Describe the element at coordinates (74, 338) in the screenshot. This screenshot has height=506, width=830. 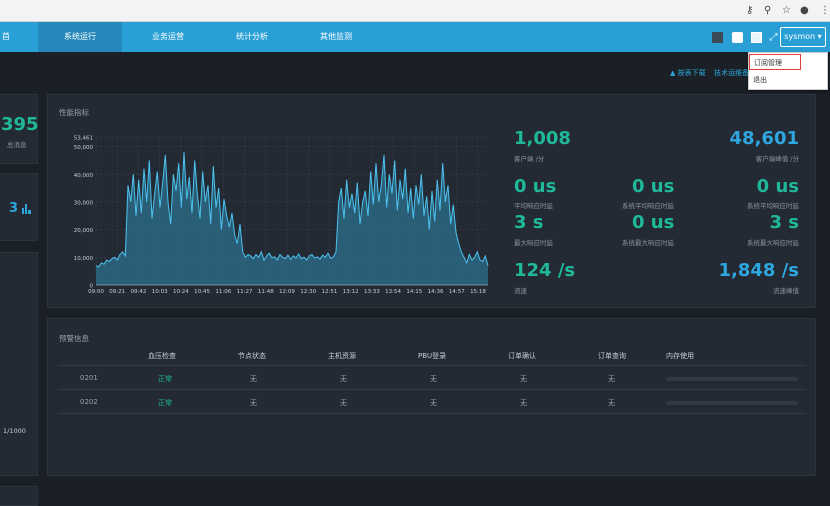
I see `alert-title: 预警信息` at that location.